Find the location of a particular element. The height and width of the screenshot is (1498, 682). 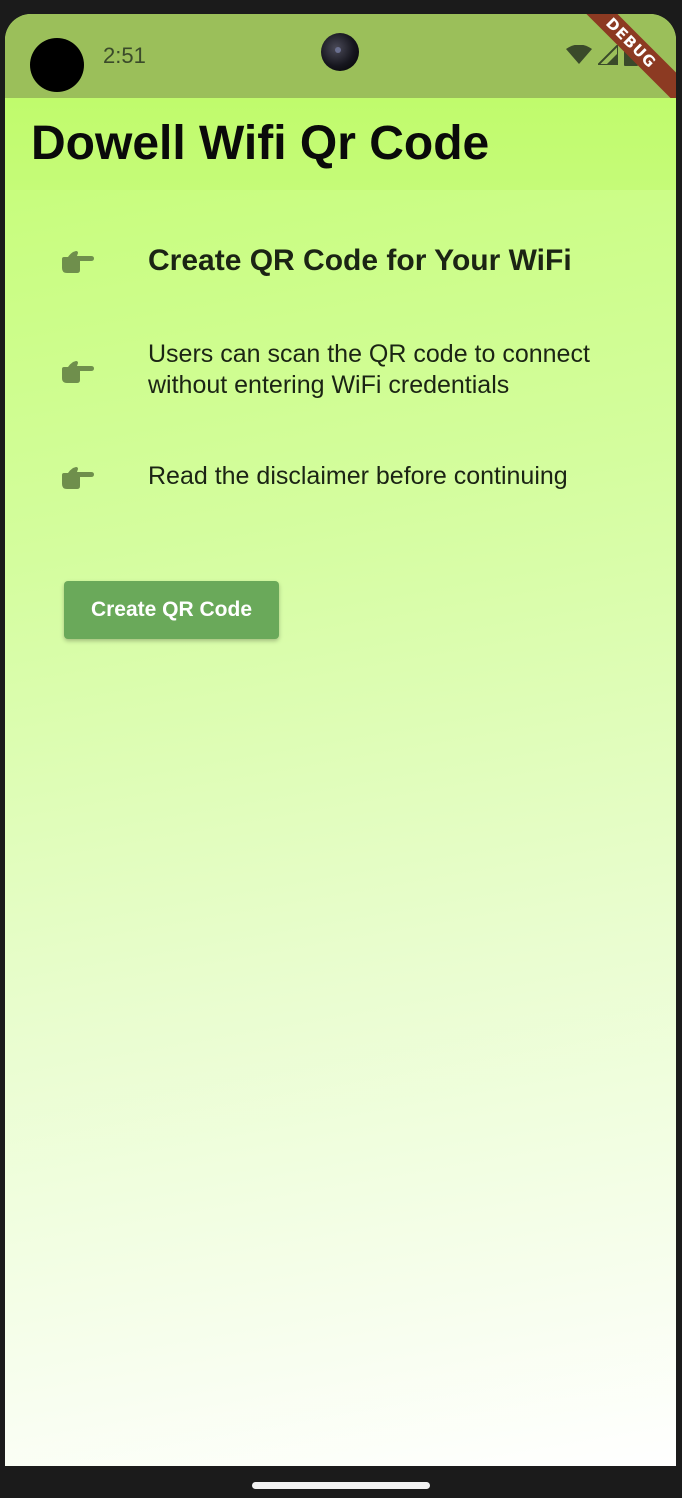

feature-item: Create QR Code for Your WiFi is located at coordinates (340, 262).